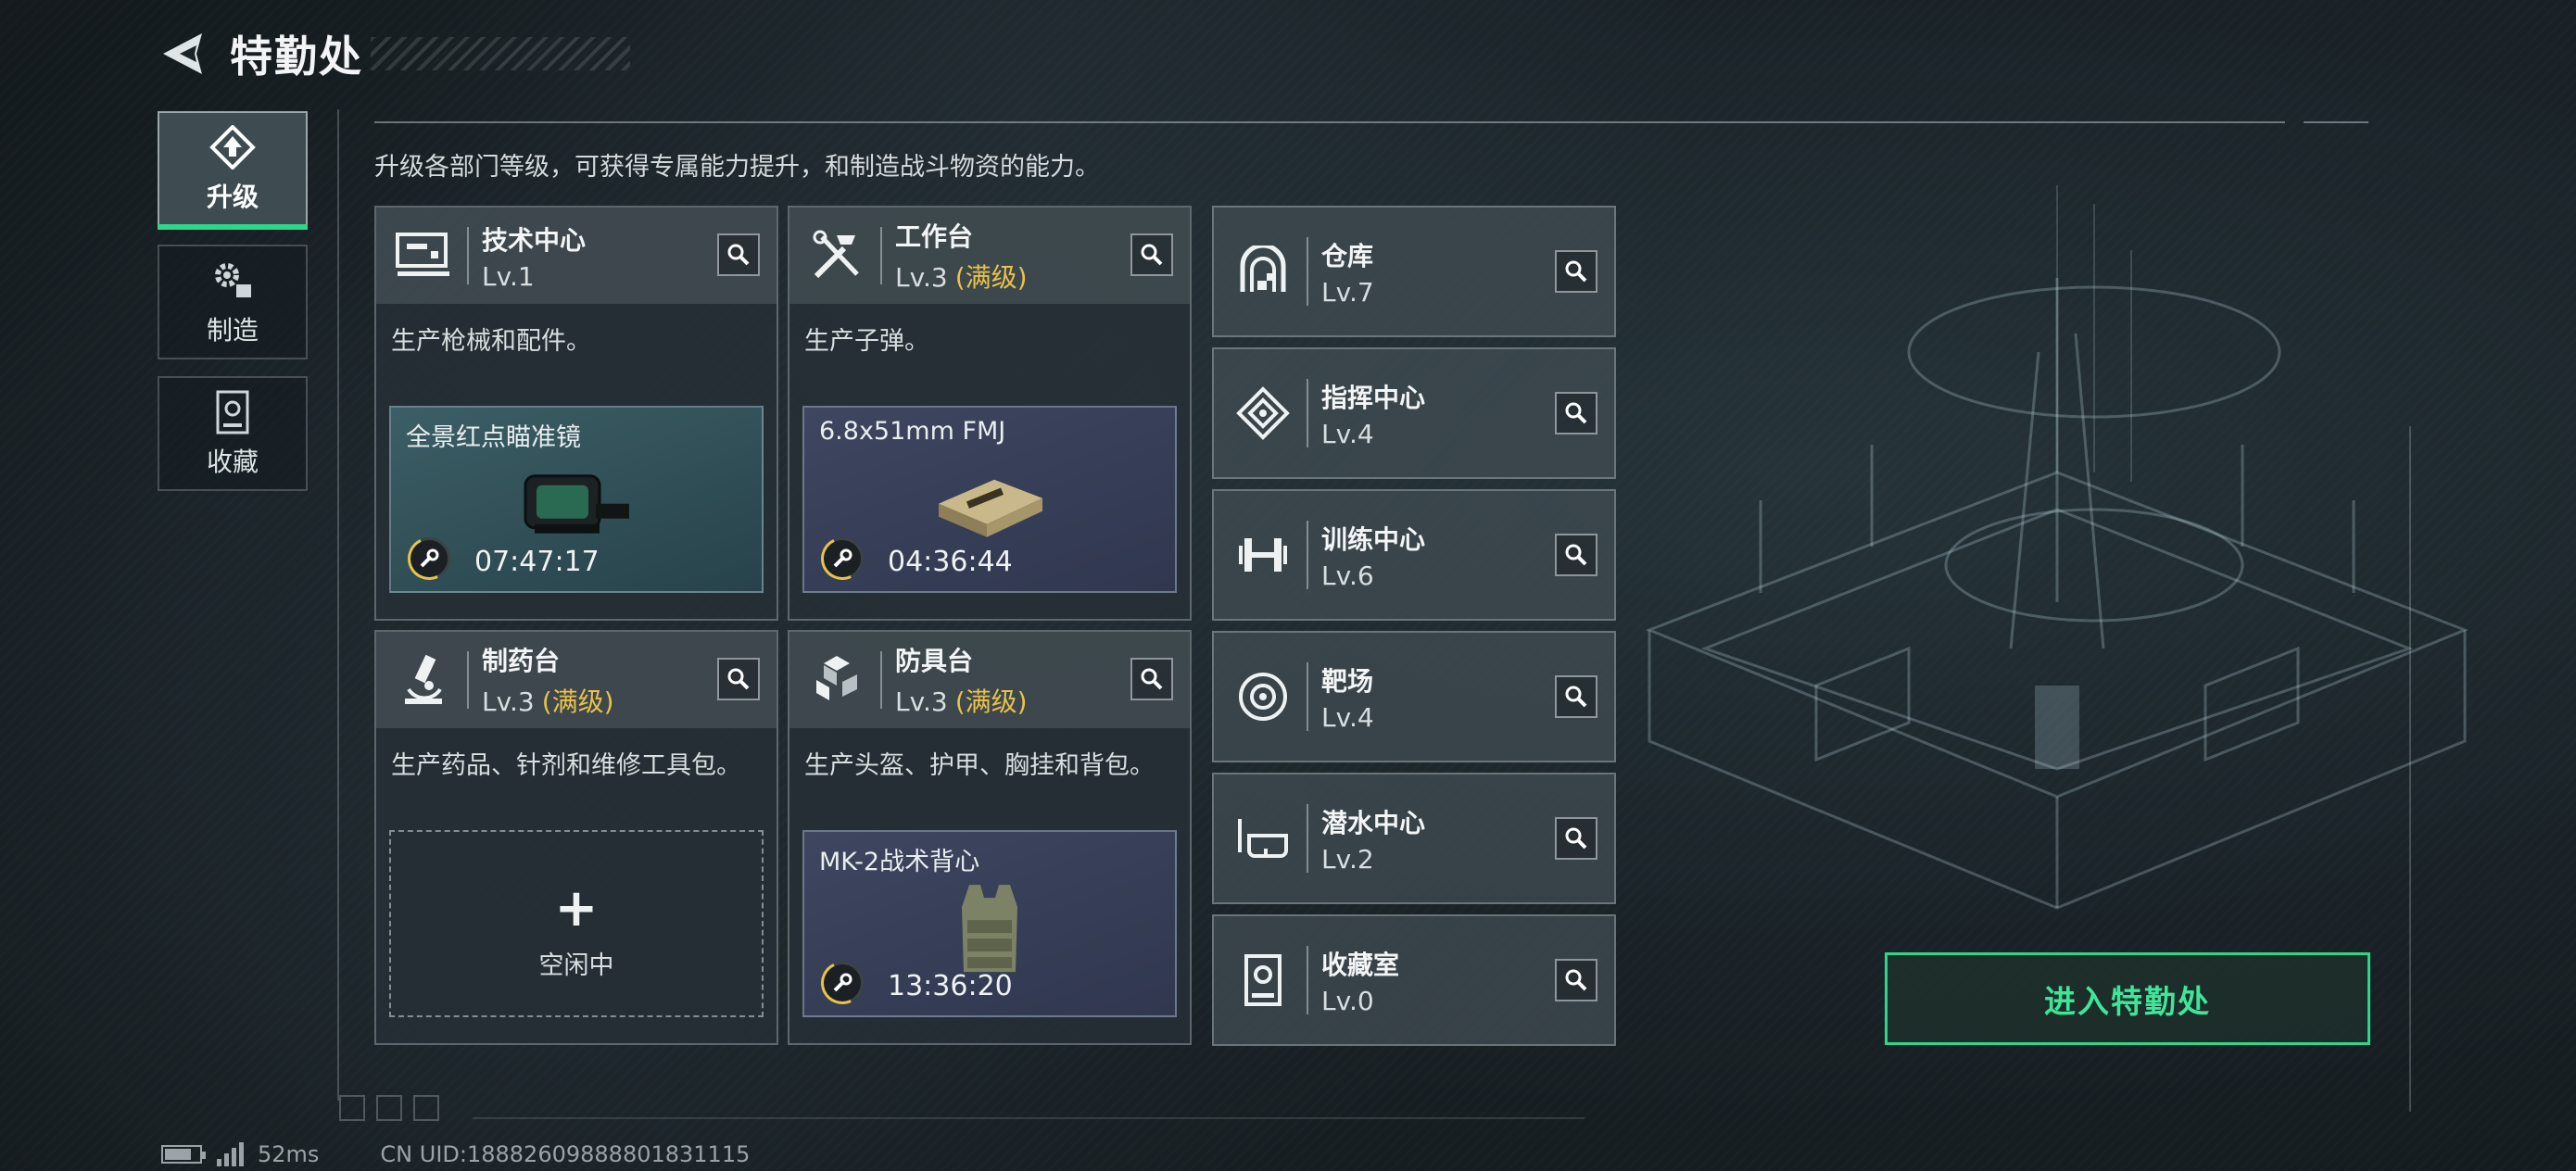 The height and width of the screenshot is (1171, 2576). What do you see at coordinates (297, 57) in the screenshot?
I see `page-title: 特勤处` at bounding box center [297, 57].